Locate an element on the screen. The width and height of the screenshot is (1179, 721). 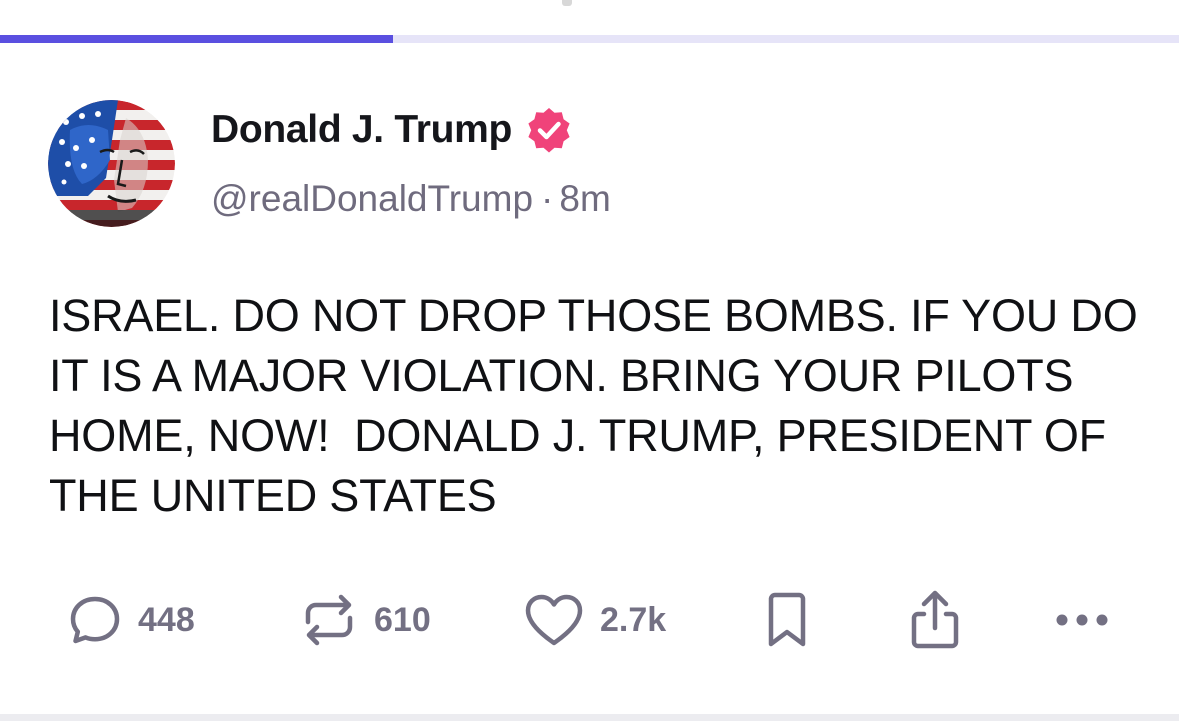
top-edge-fragment is located at coordinates (567, 3).